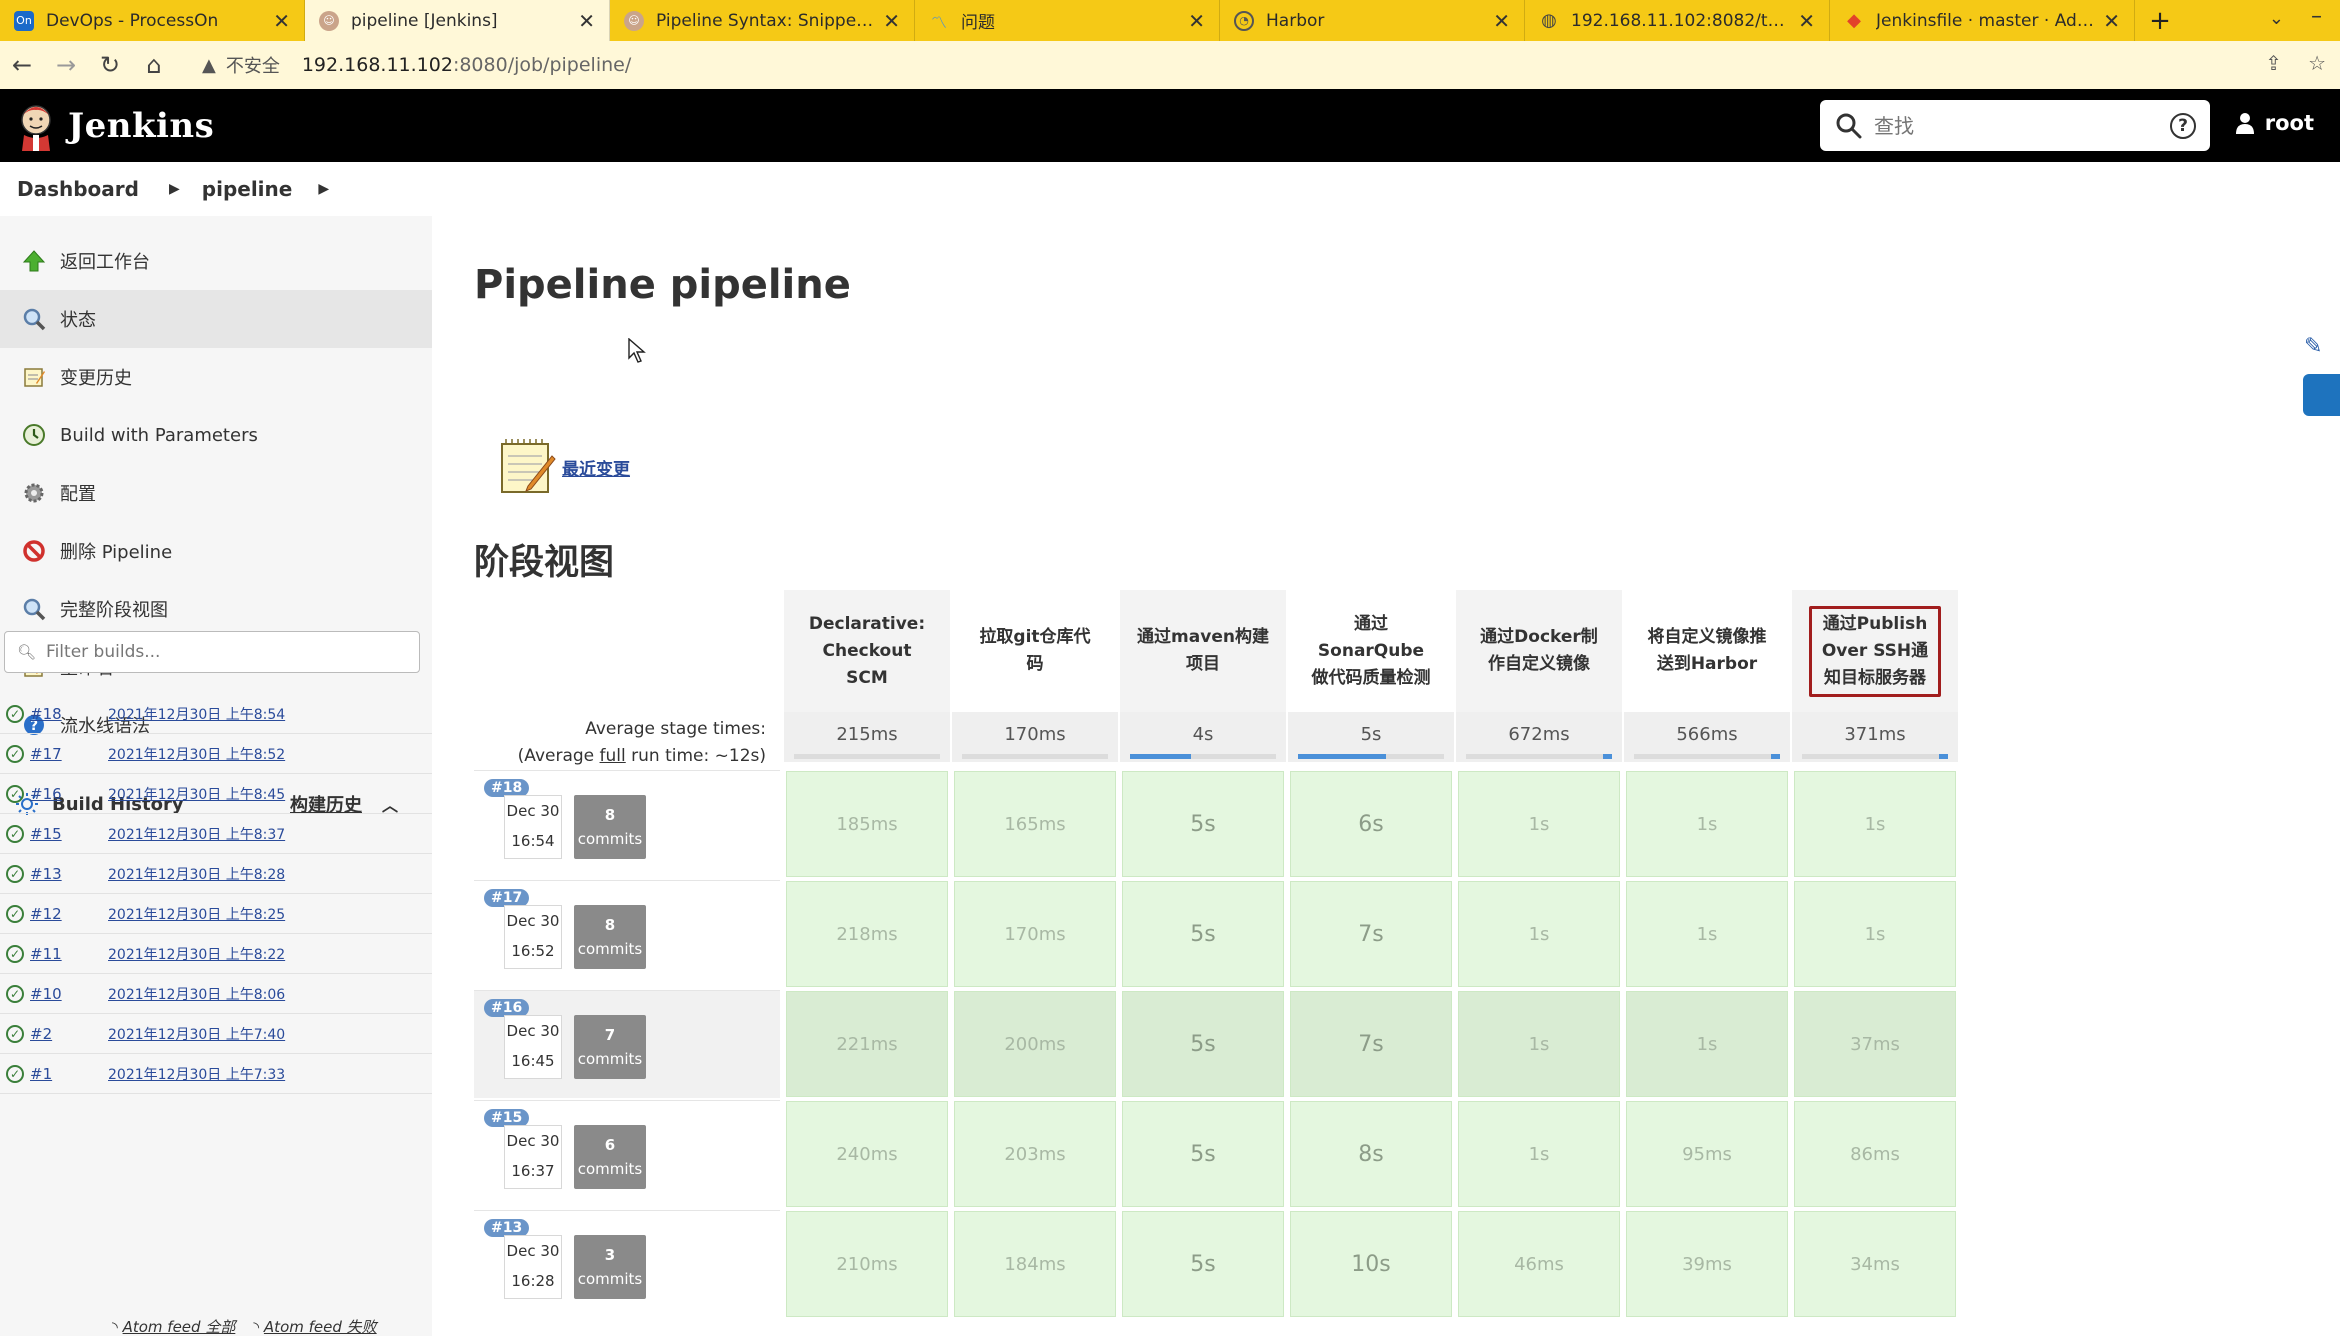 The image size is (2340, 1337). What do you see at coordinates (241, 65) in the screenshot?
I see `security-indicator: ▲ 不安全` at bounding box center [241, 65].